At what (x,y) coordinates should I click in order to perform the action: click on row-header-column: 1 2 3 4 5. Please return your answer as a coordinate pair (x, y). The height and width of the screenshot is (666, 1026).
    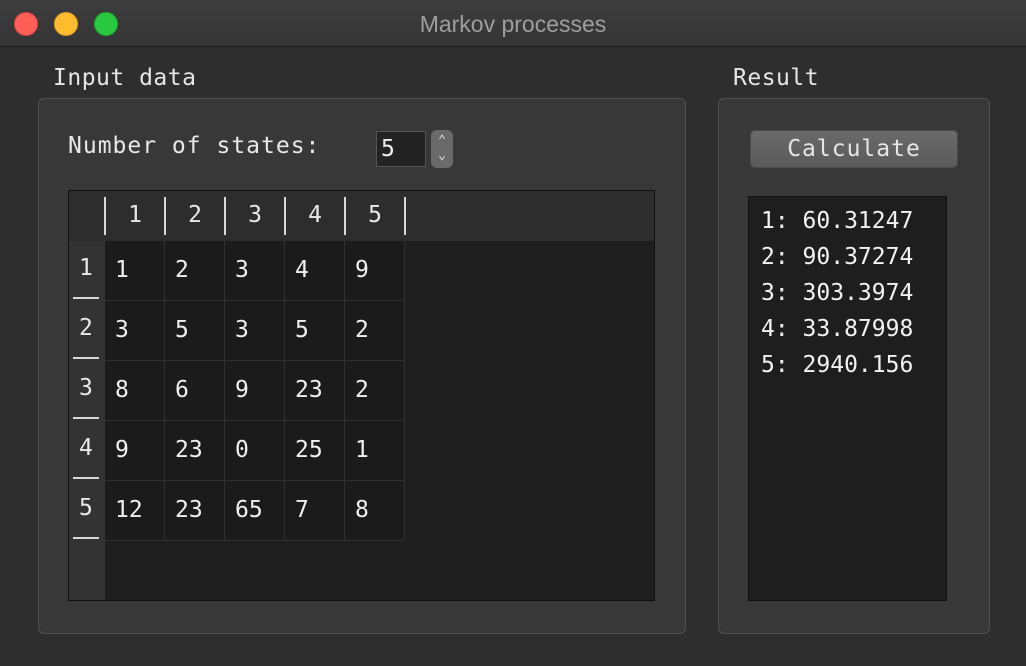
    Looking at the image, I should click on (87, 420).